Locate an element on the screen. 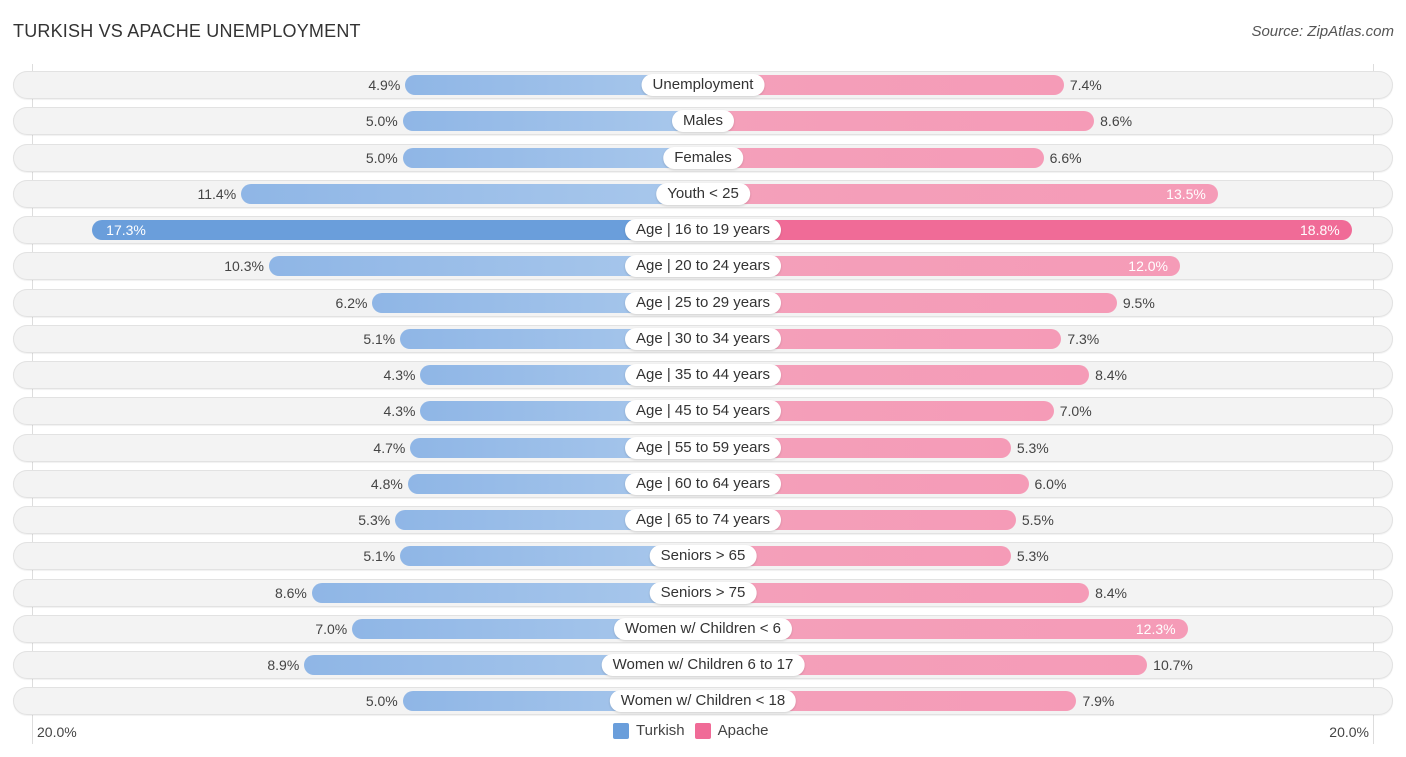 Image resolution: width=1406 pixels, height=757 pixels. value-label-apache: 12.0% is located at coordinates (1148, 266).